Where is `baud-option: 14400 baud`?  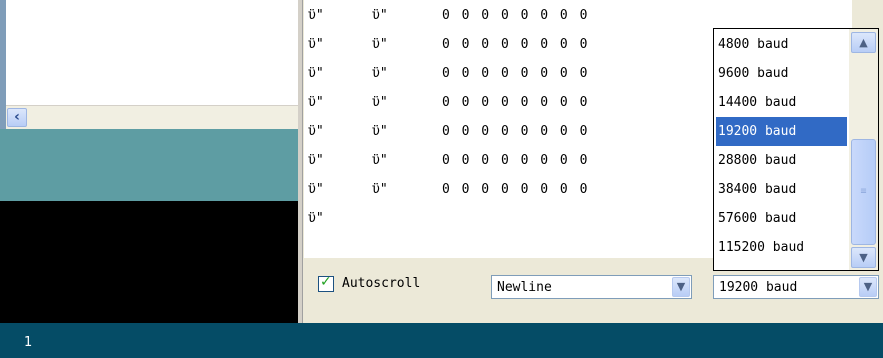 baud-option: 14400 baud is located at coordinates (781, 102).